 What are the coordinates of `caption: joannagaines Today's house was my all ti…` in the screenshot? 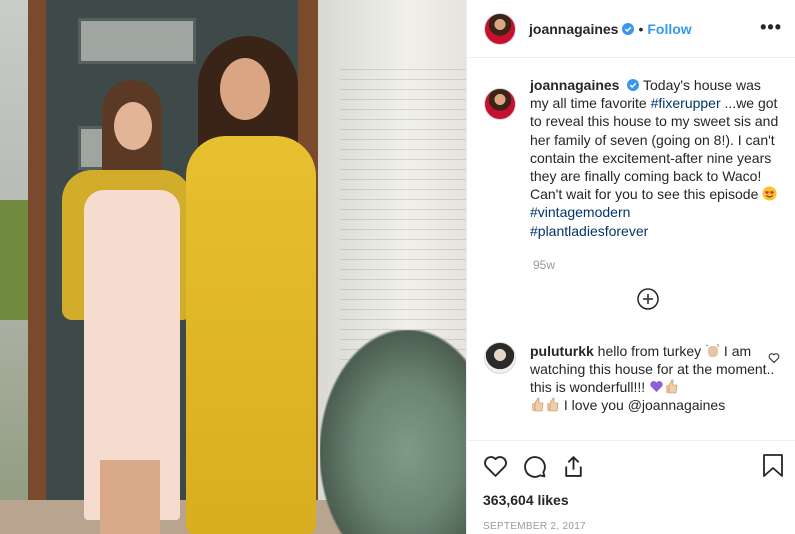 It's located at (632, 158).